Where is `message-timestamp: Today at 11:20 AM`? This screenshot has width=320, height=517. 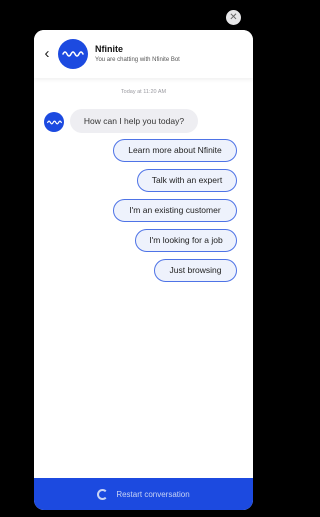 message-timestamp: Today at 11:20 AM is located at coordinates (143, 92).